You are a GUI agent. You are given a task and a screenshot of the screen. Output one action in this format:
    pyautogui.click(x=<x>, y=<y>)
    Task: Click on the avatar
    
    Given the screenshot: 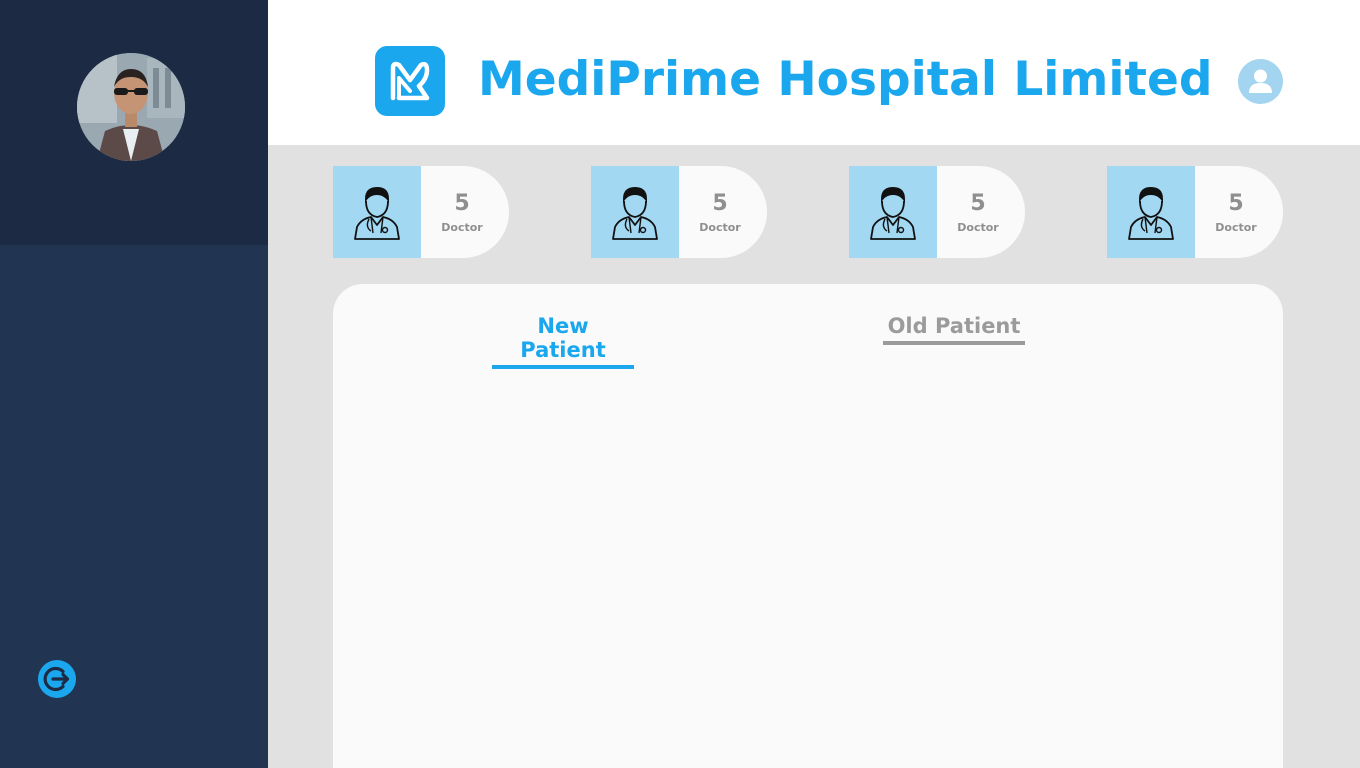 What is the action you would take?
    pyautogui.click(x=131, y=107)
    